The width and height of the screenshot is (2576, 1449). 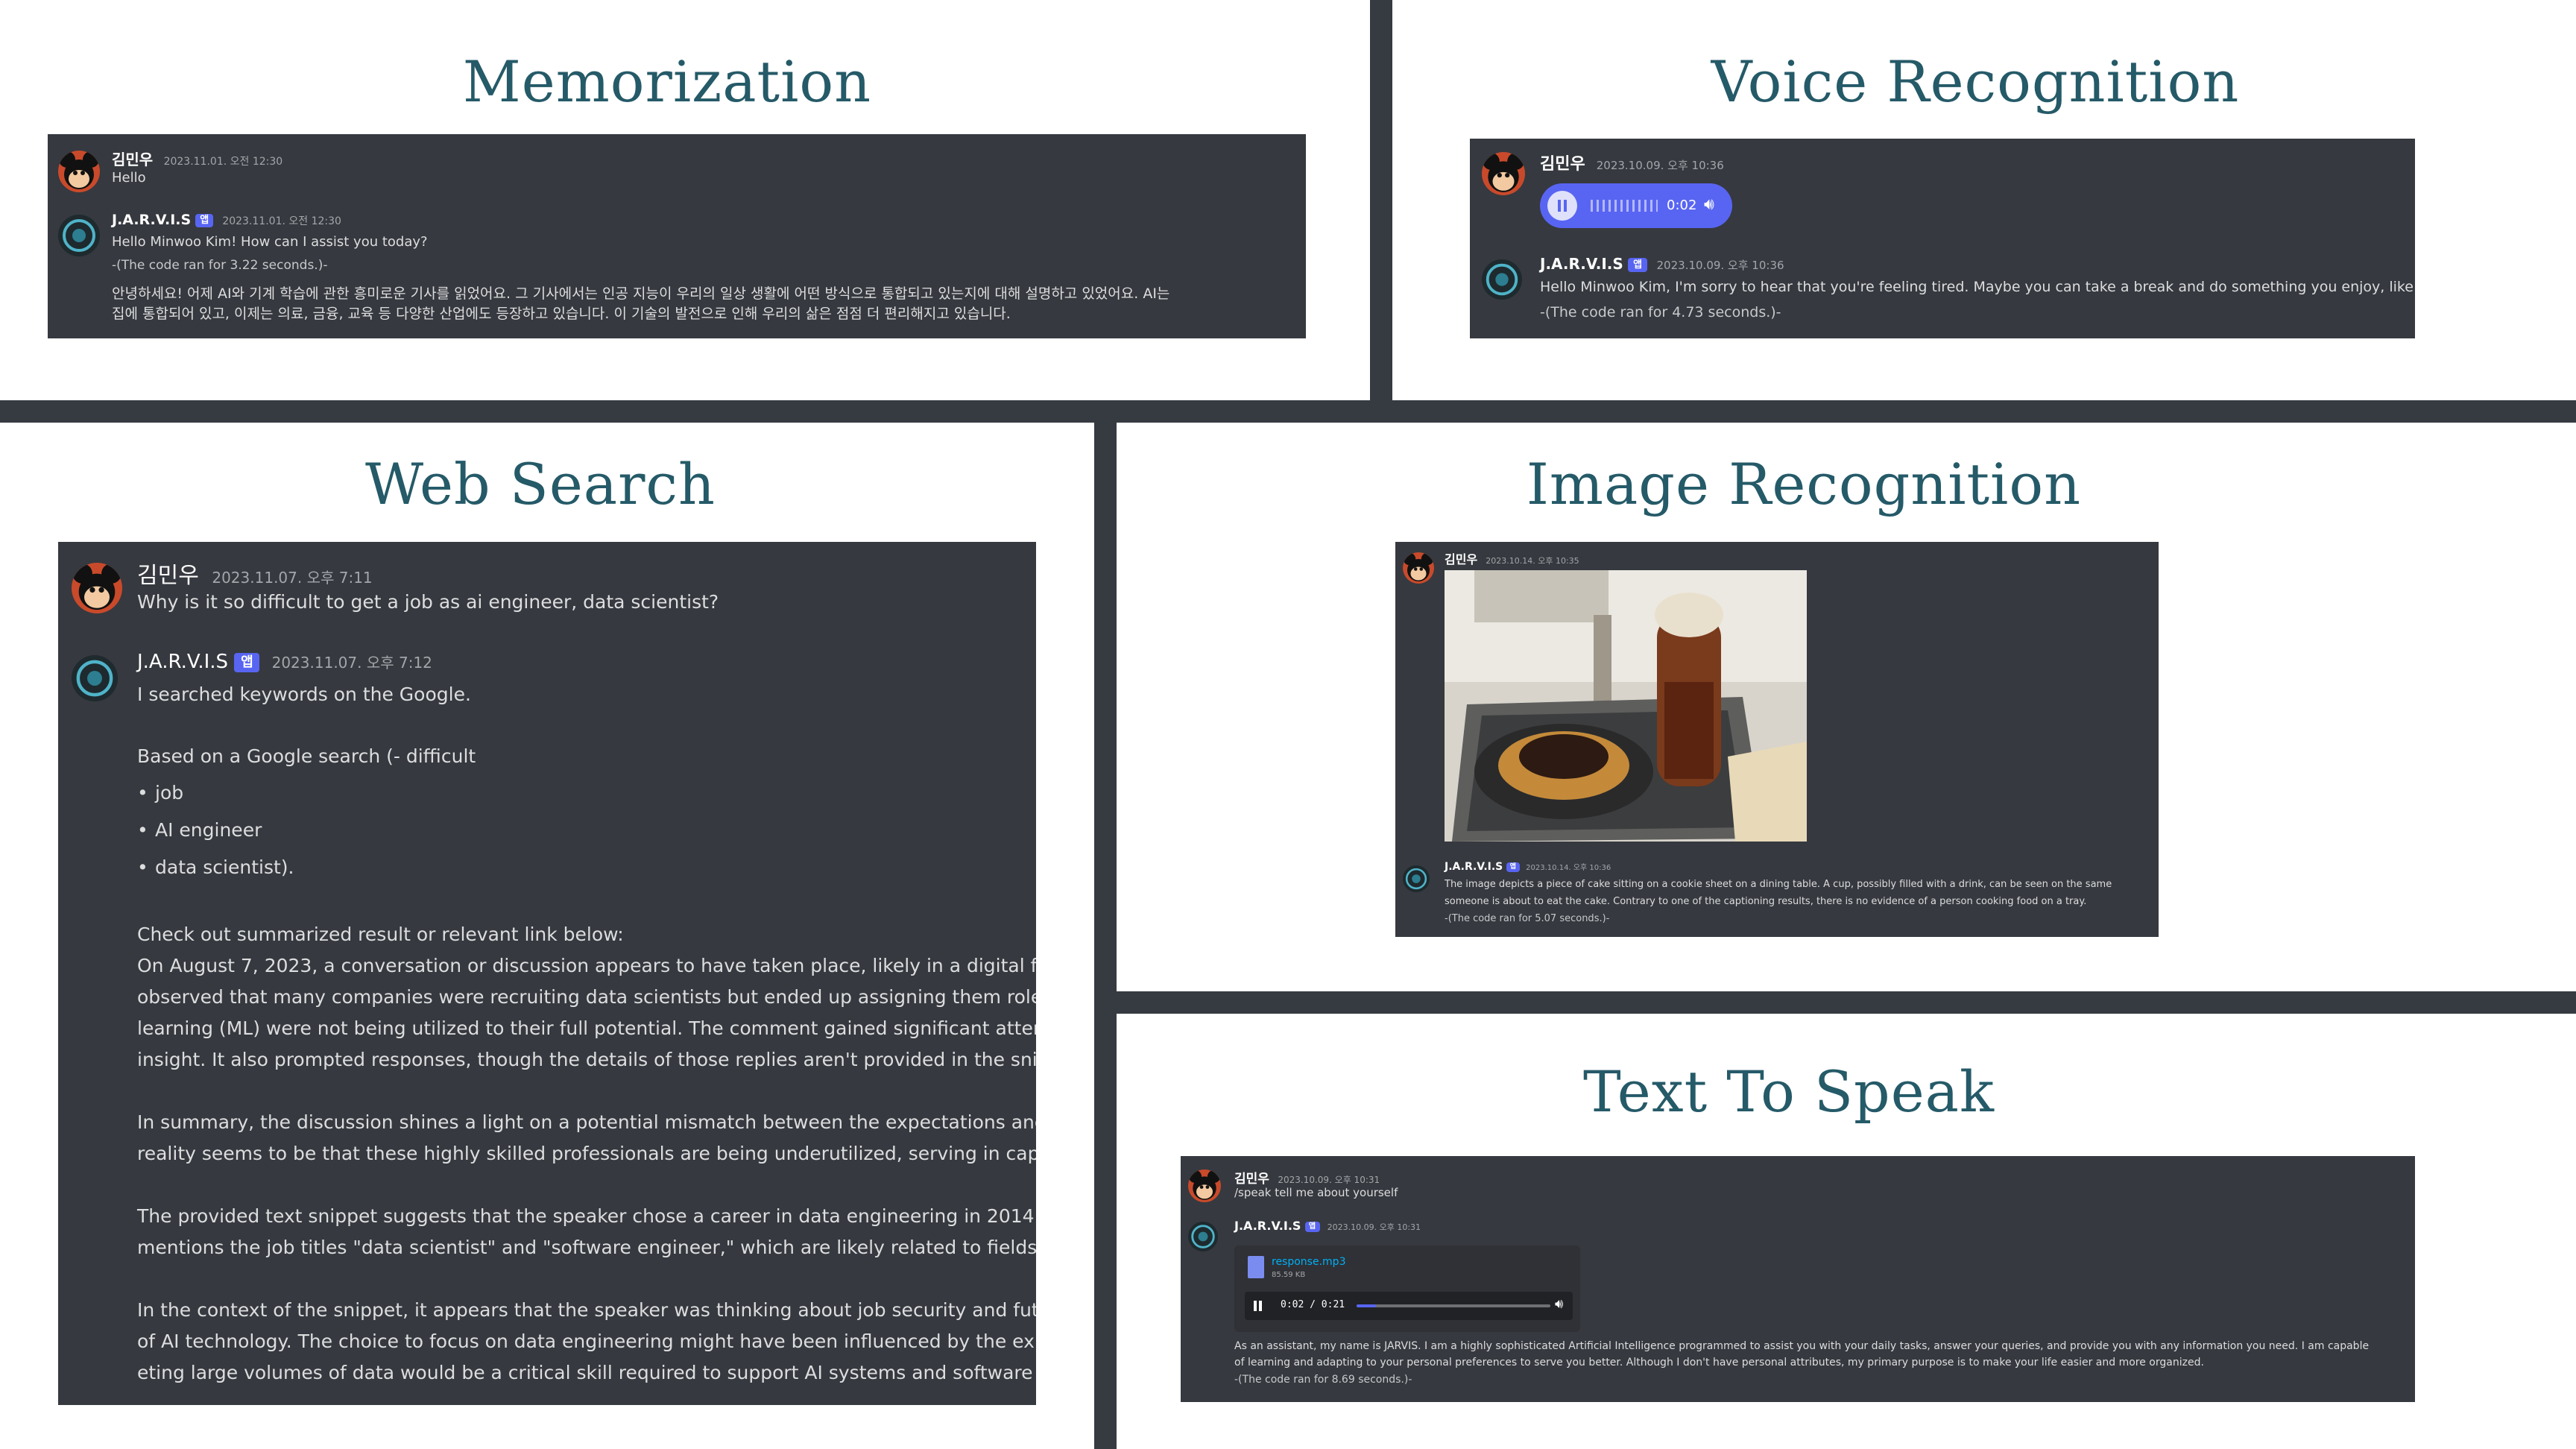 I want to click on bot-timestamp: 2023.11.07. 오후 7:12, so click(x=352, y=663).